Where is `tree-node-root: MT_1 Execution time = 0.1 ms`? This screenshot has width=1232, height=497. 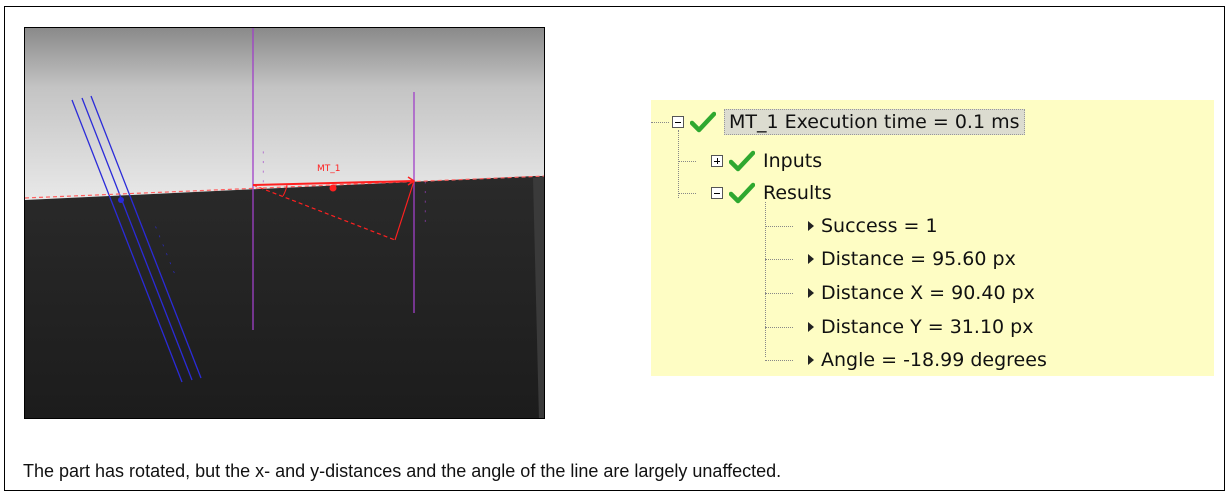 tree-node-root: MT_1 Execution time = 0.1 ms is located at coordinates (848, 122).